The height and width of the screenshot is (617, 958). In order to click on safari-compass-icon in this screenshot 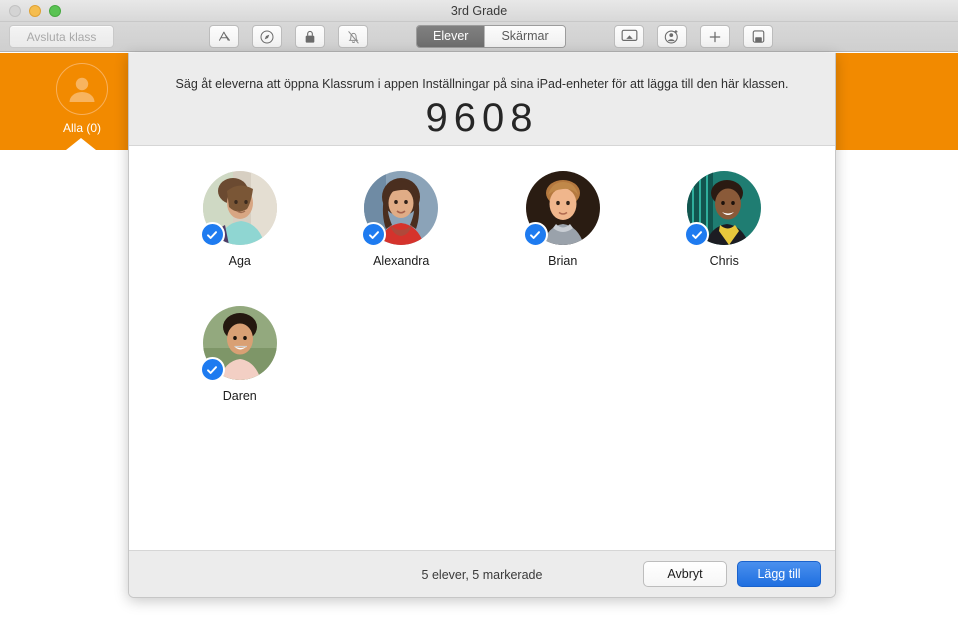, I will do `click(267, 37)`.